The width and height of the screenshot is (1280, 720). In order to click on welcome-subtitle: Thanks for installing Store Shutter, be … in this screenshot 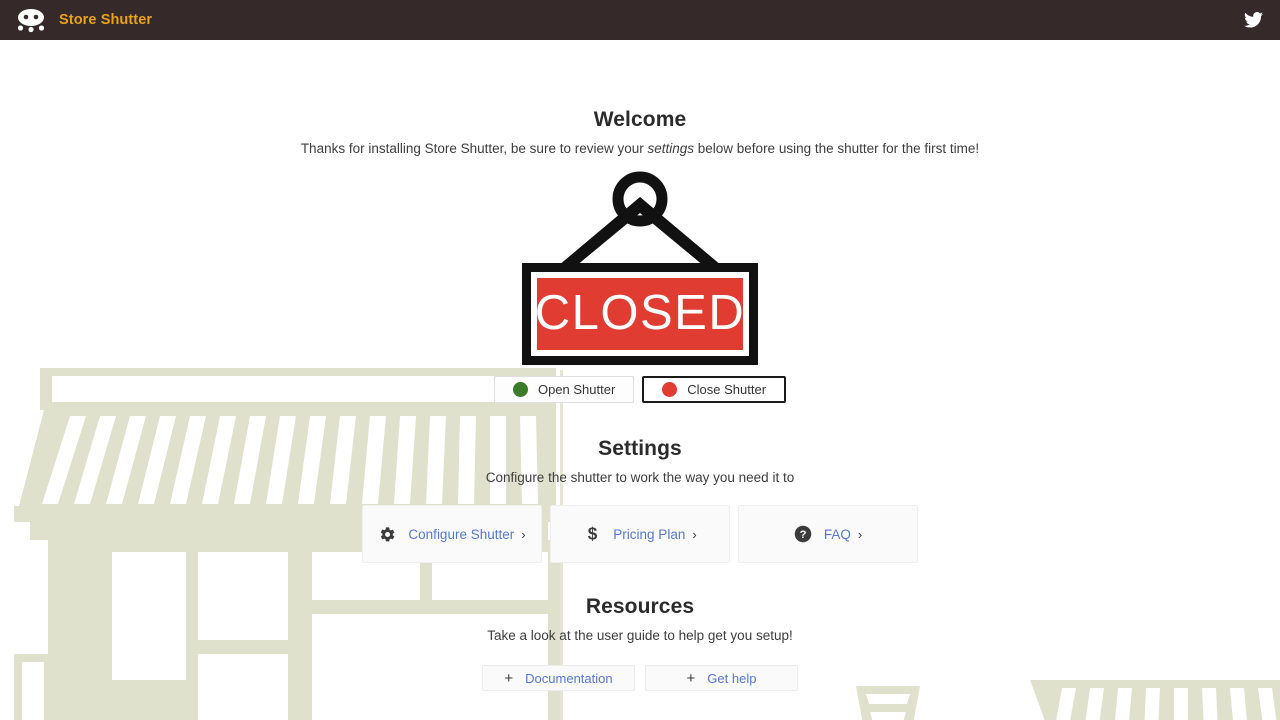, I will do `click(640, 148)`.